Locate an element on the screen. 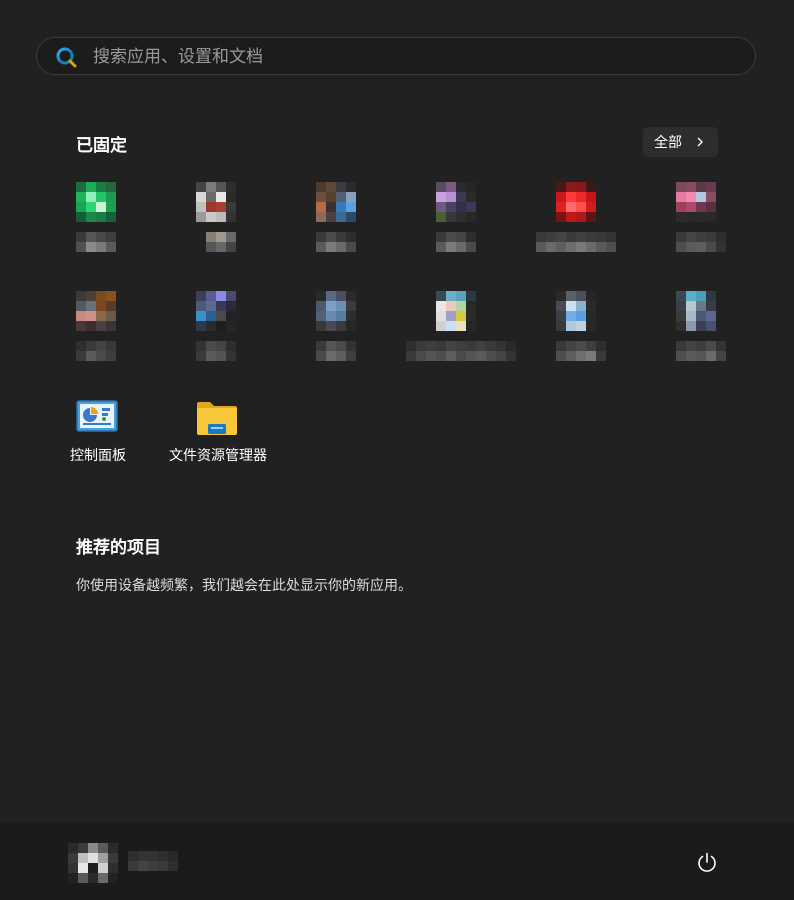 The width and height of the screenshot is (794, 900). start-footer is located at coordinates (397, 861).